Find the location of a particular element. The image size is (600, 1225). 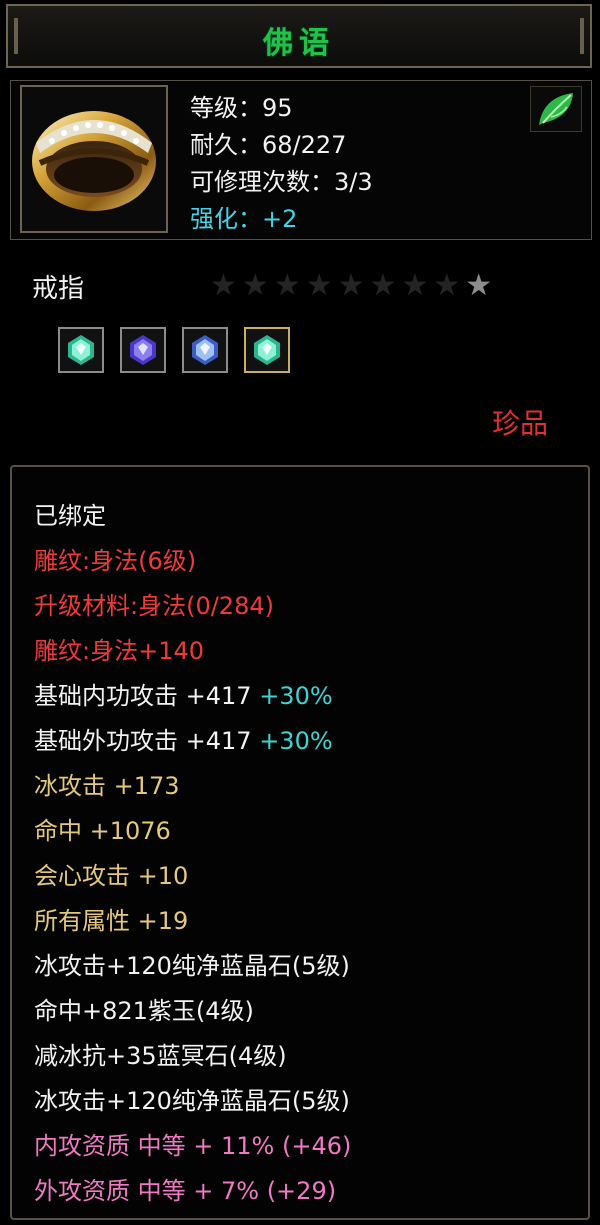

socket-line-3: 减冰抗+35蓝冥石(4级) is located at coordinates (160, 1056).